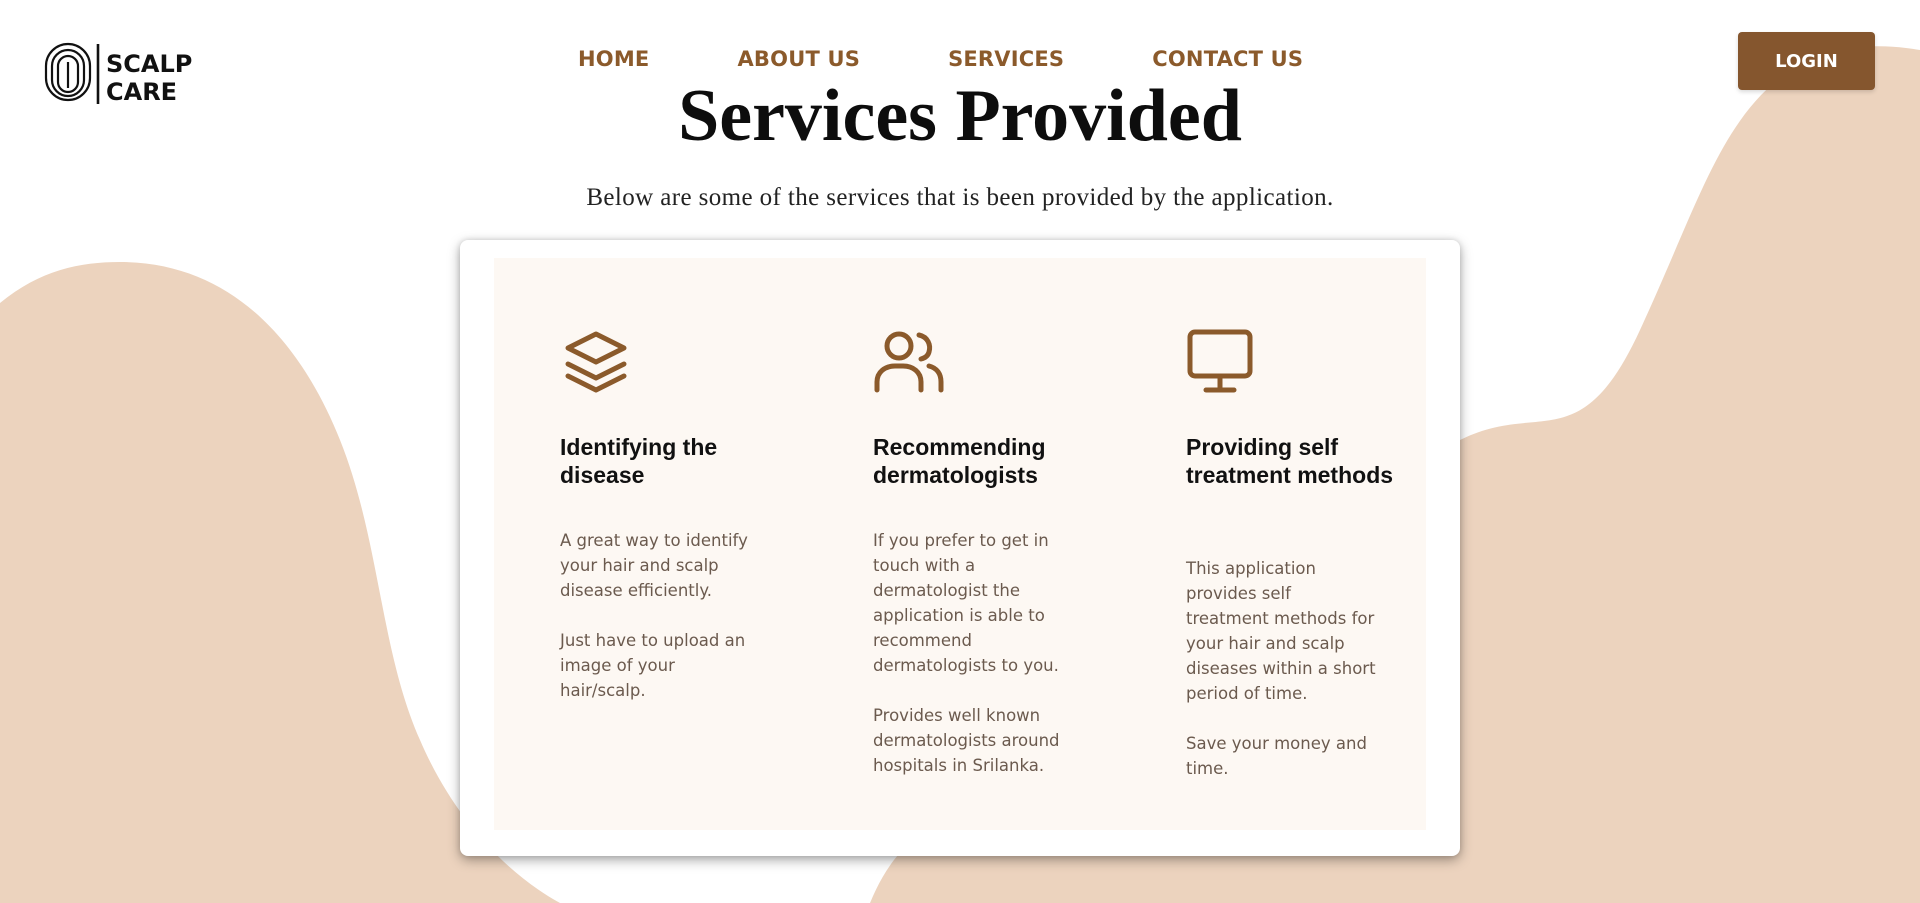 The image size is (1920, 903). What do you see at coordinates (1276, 756) in the screenshot?
I see `service-paragraph: Save your money and time.` at bounding box center [1276, 756].